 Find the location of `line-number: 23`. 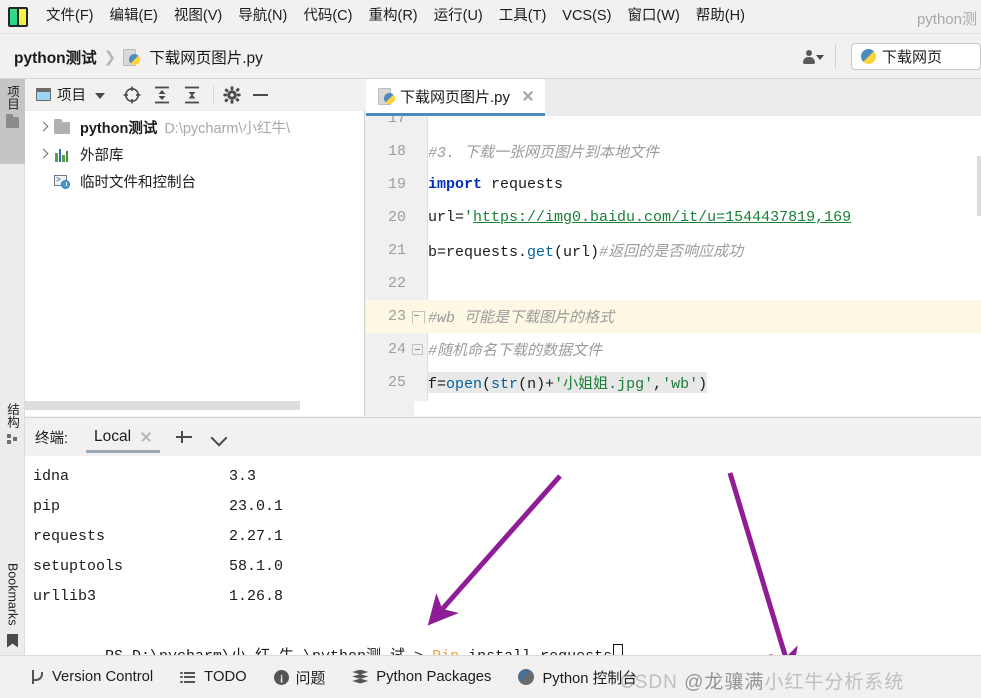

line-number: 23 is located at coordinates (396, 316).